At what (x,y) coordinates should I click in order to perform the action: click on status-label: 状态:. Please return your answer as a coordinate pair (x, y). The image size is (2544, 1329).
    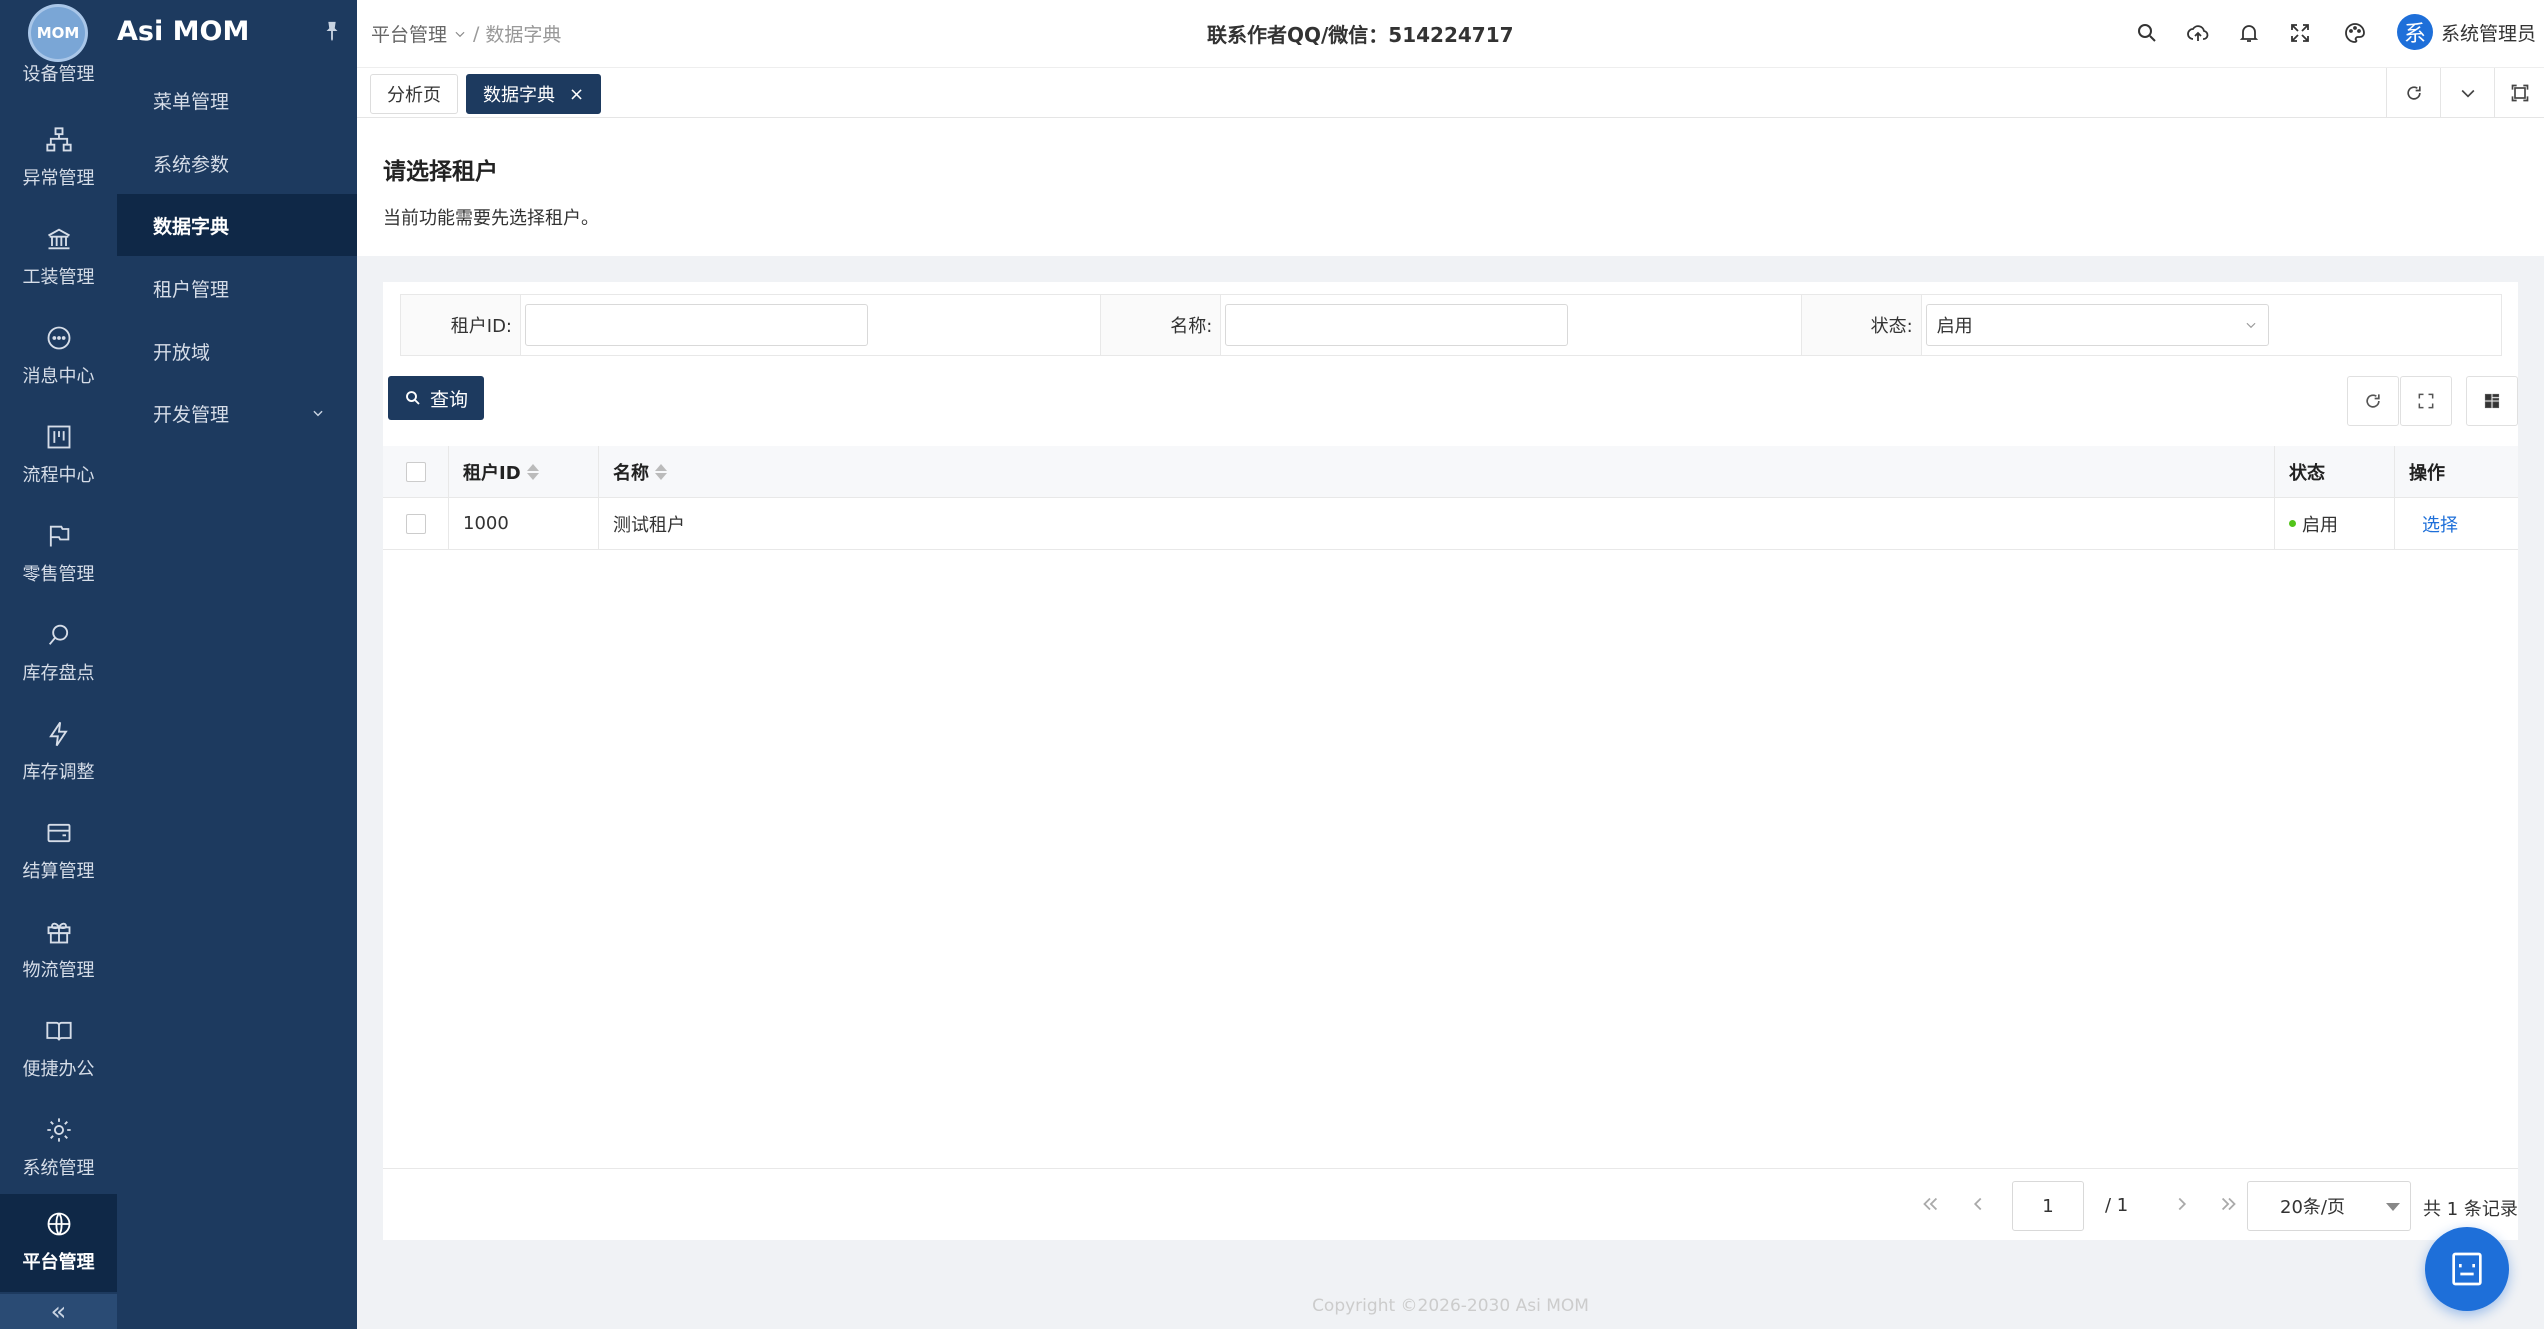
    Looking at the image, I should click on (1861, 325).